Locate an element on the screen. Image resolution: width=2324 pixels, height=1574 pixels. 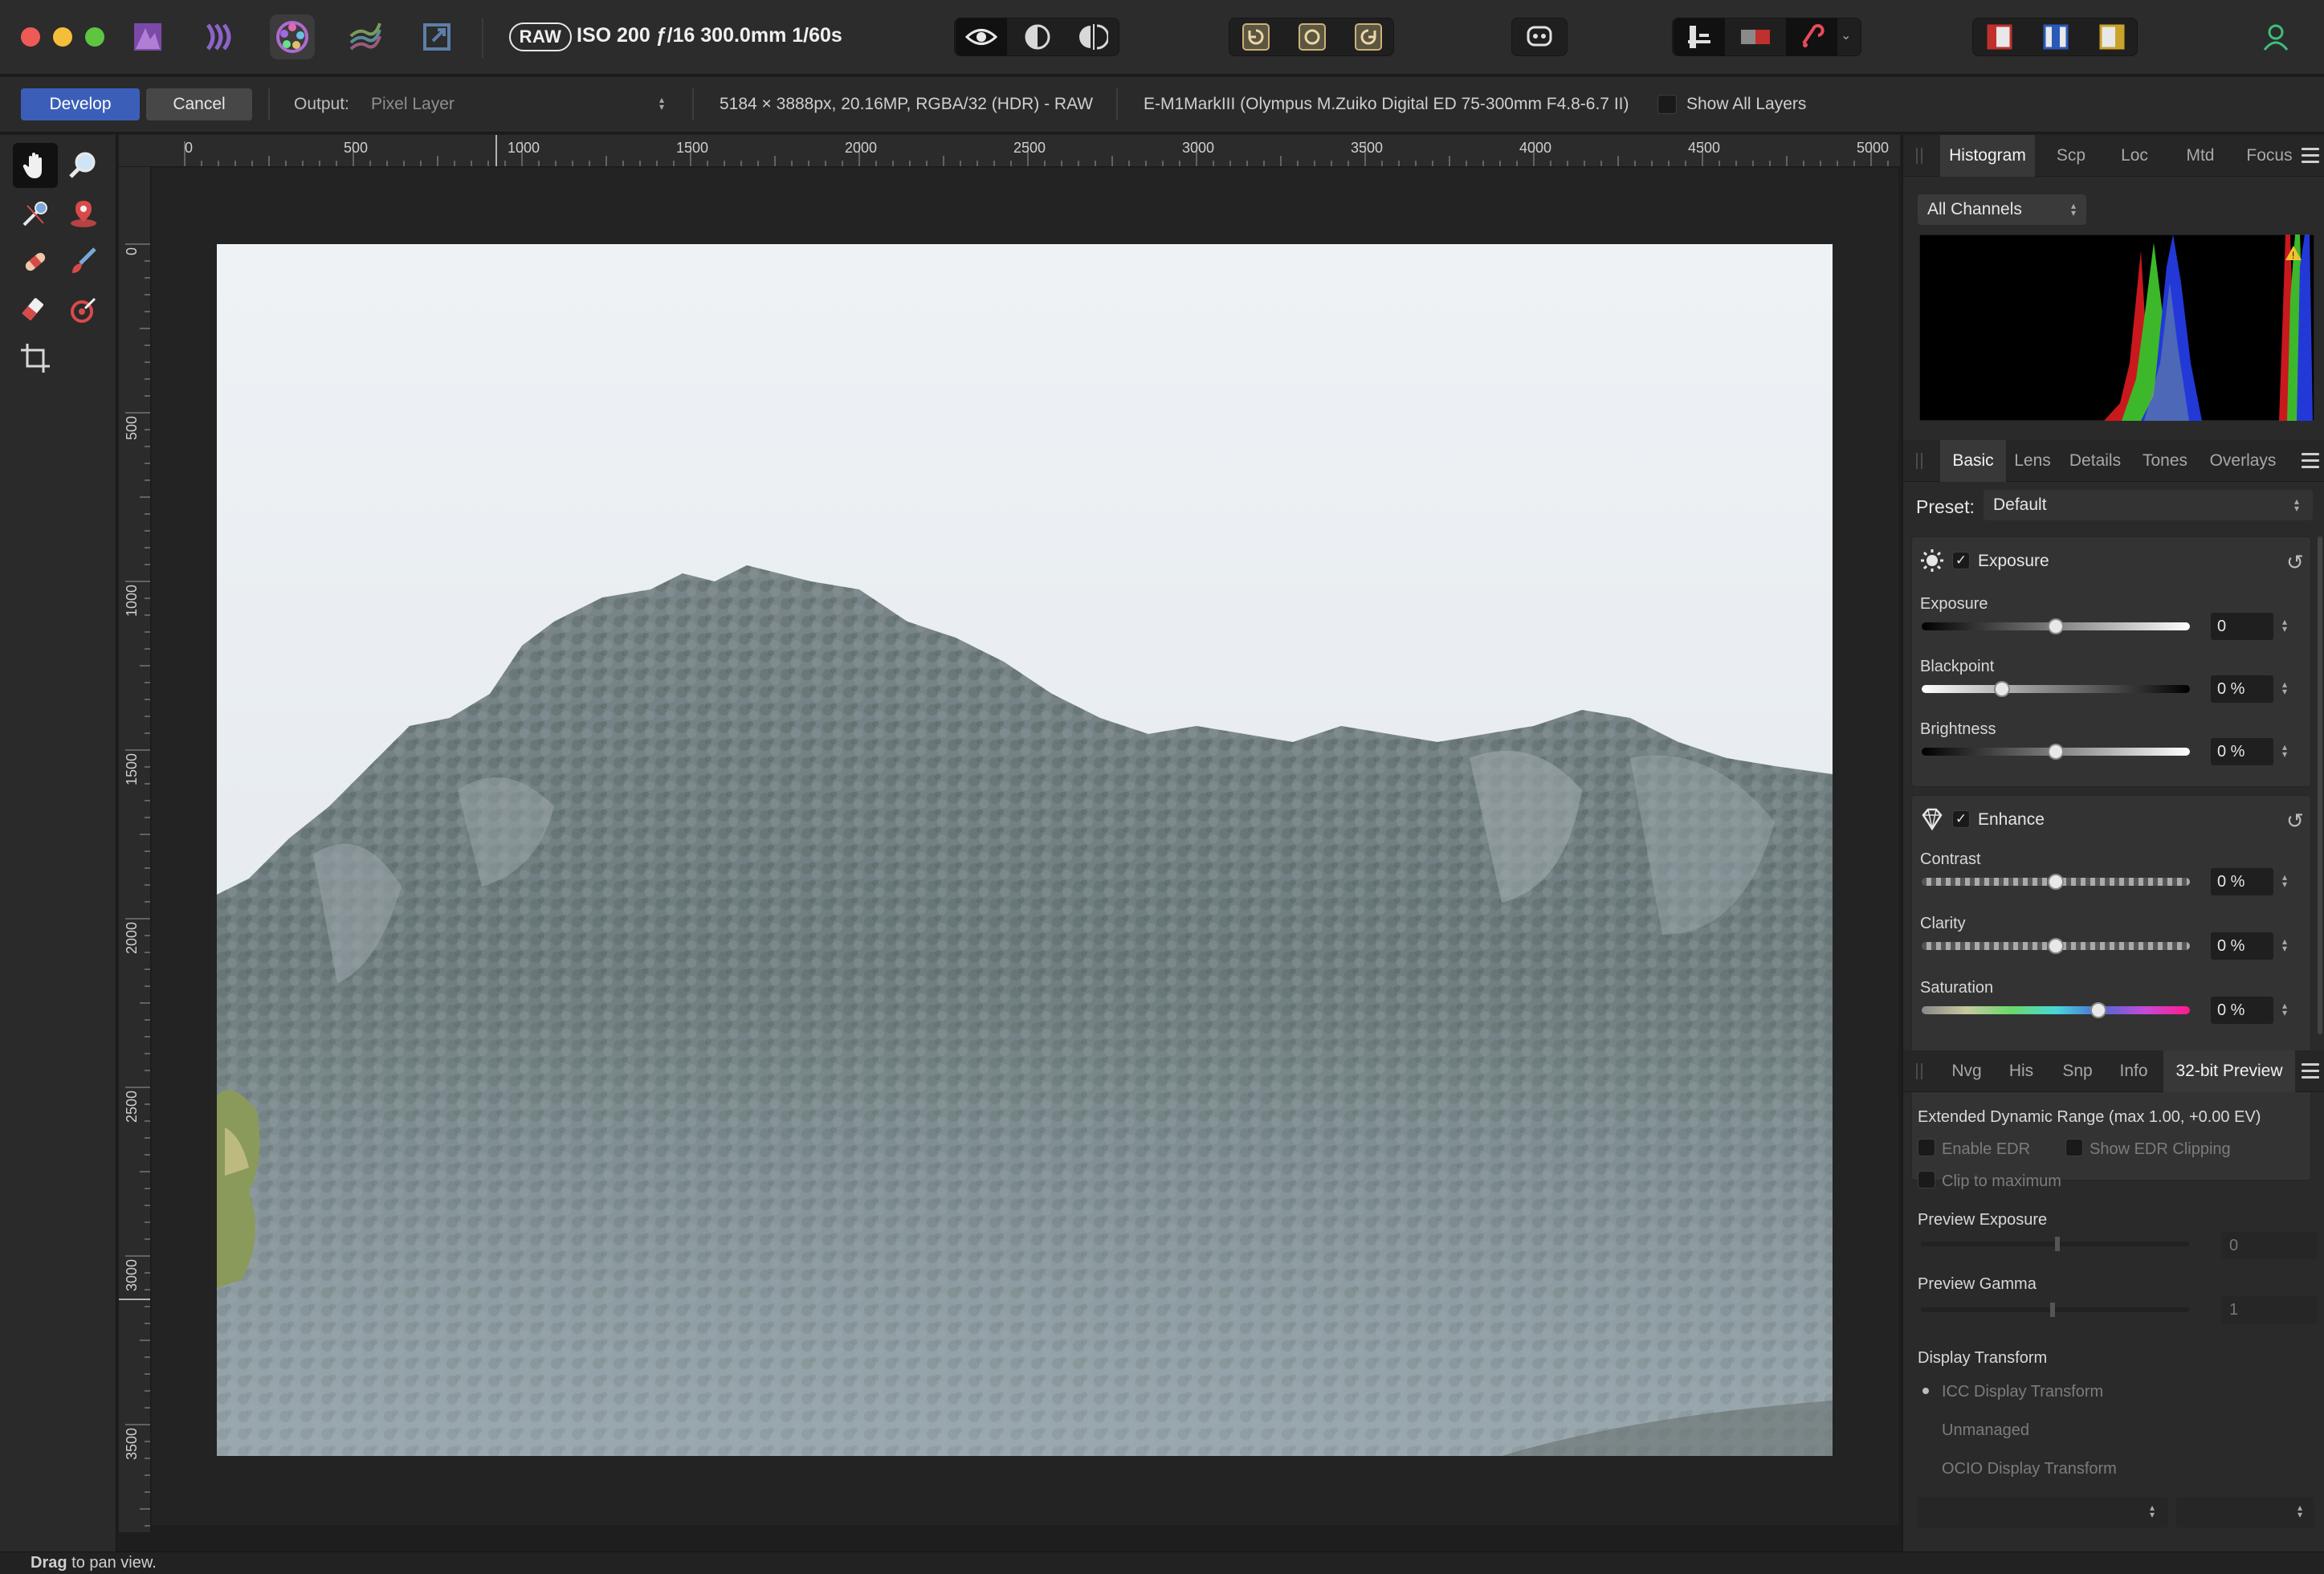
tab-history: His is located at coordinates (2021, 1071).